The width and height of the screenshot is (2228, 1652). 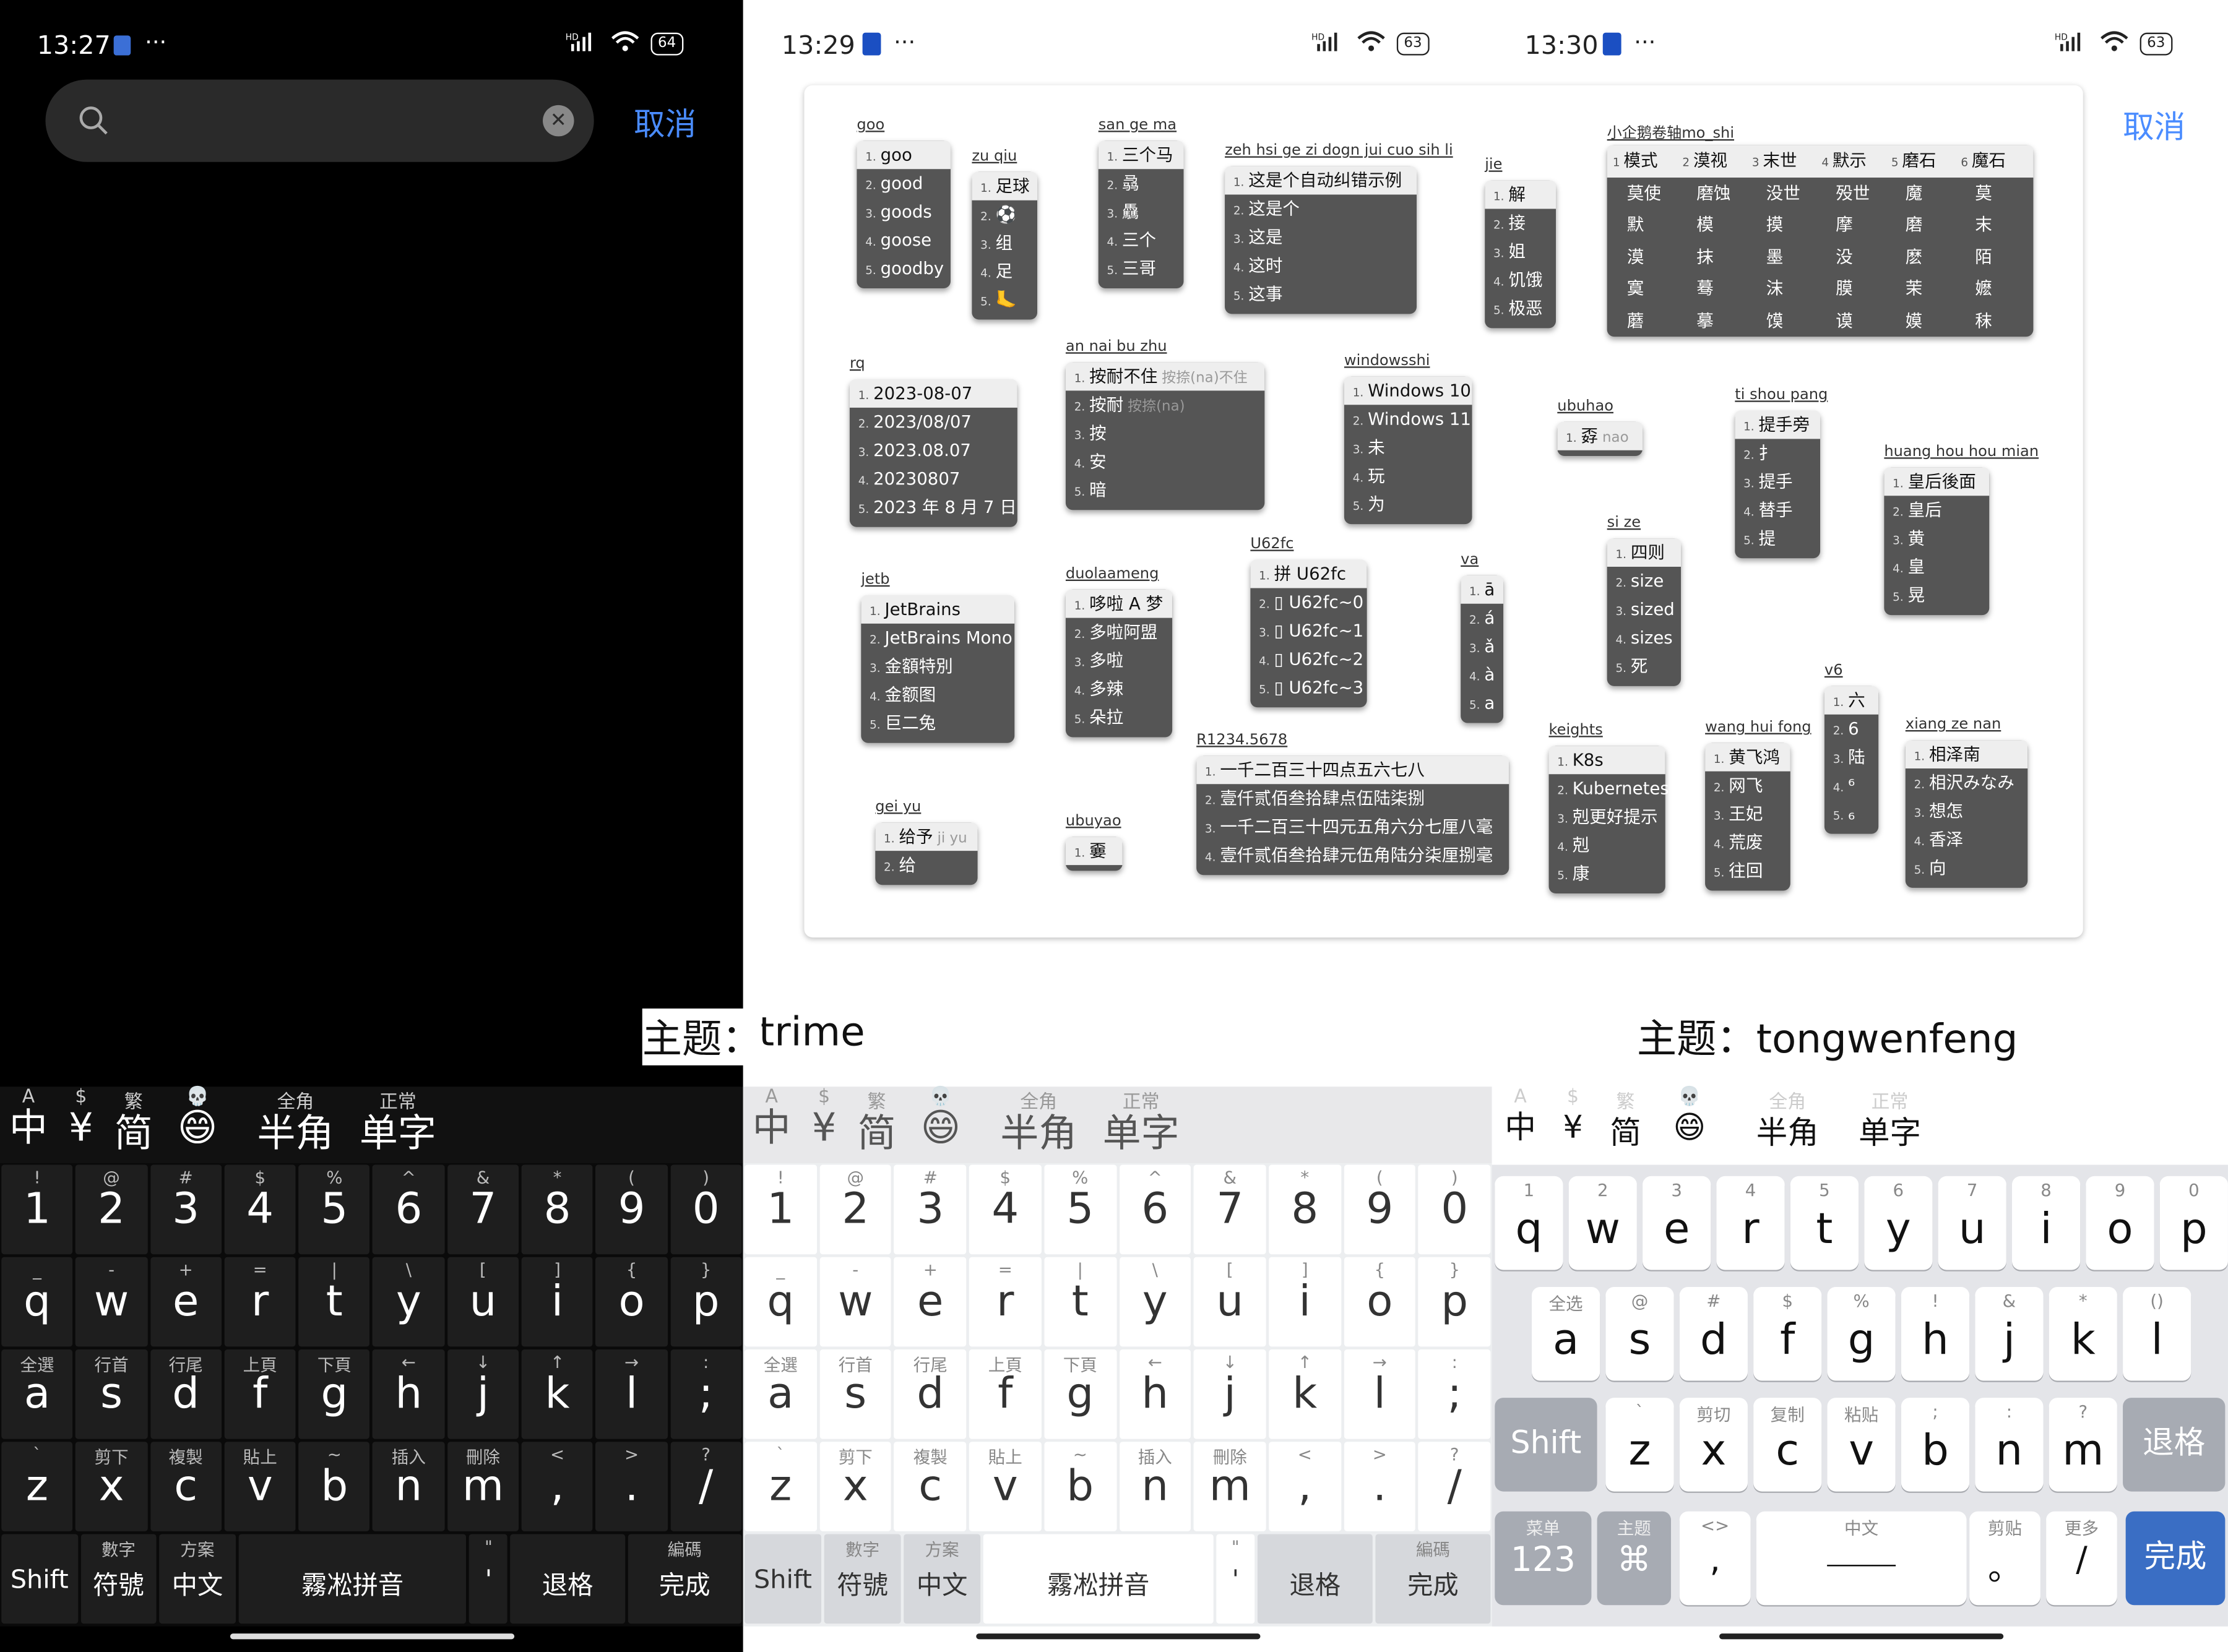 What do you see at coordinates (1005, 185) in the screenshot?
I see `candidate-row: 1. 足球` at bounding box center [1005, 185].